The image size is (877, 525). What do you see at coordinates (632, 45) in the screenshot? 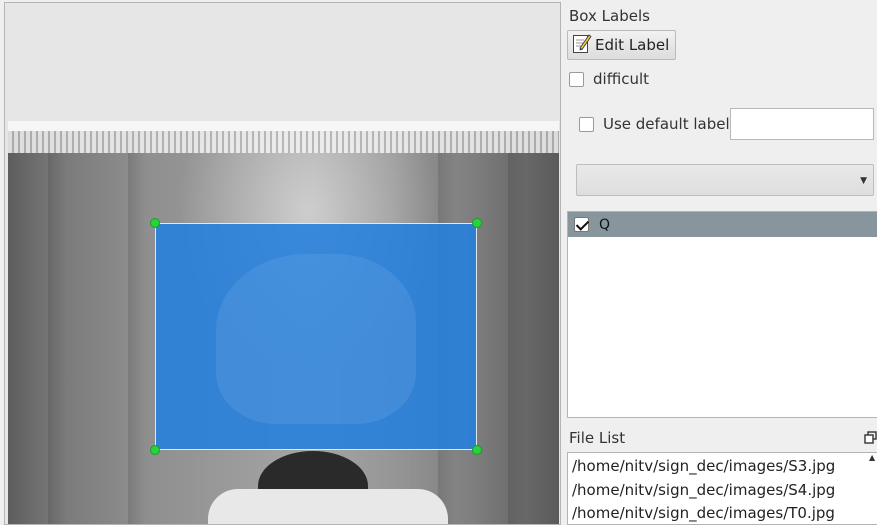
I see `edit-label-text: Edit Label` at bounding box center [632, 45].